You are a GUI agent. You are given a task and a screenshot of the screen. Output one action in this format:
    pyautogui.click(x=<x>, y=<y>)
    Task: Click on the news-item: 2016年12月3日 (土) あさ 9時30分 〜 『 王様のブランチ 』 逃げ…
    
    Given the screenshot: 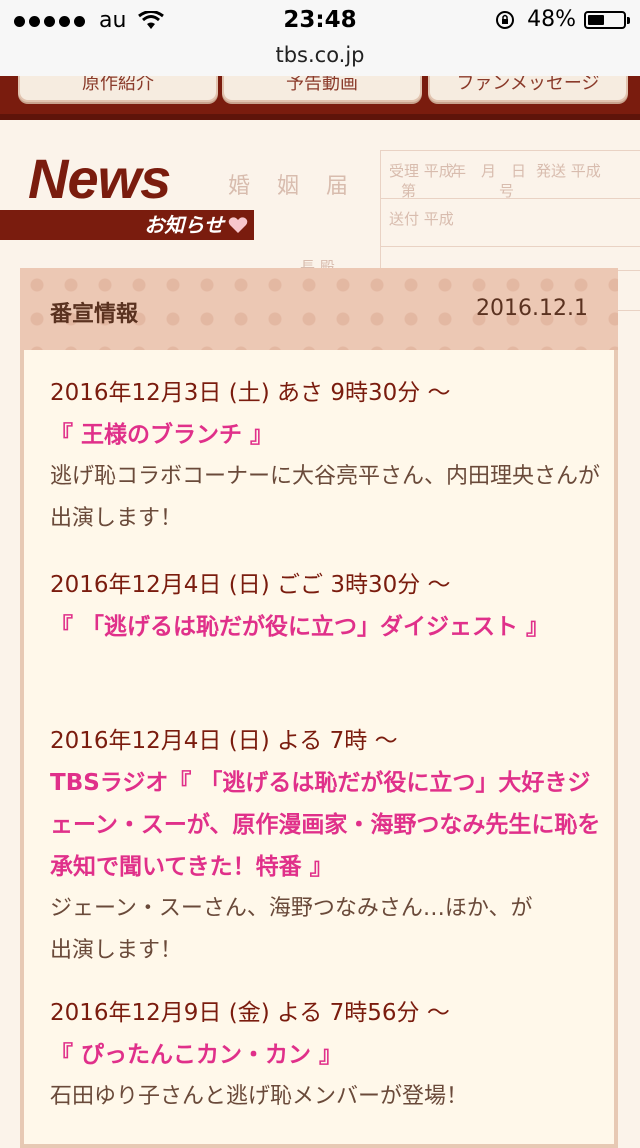 What is the action you would take?
    pyautogui.click(x=330, y=458)
    